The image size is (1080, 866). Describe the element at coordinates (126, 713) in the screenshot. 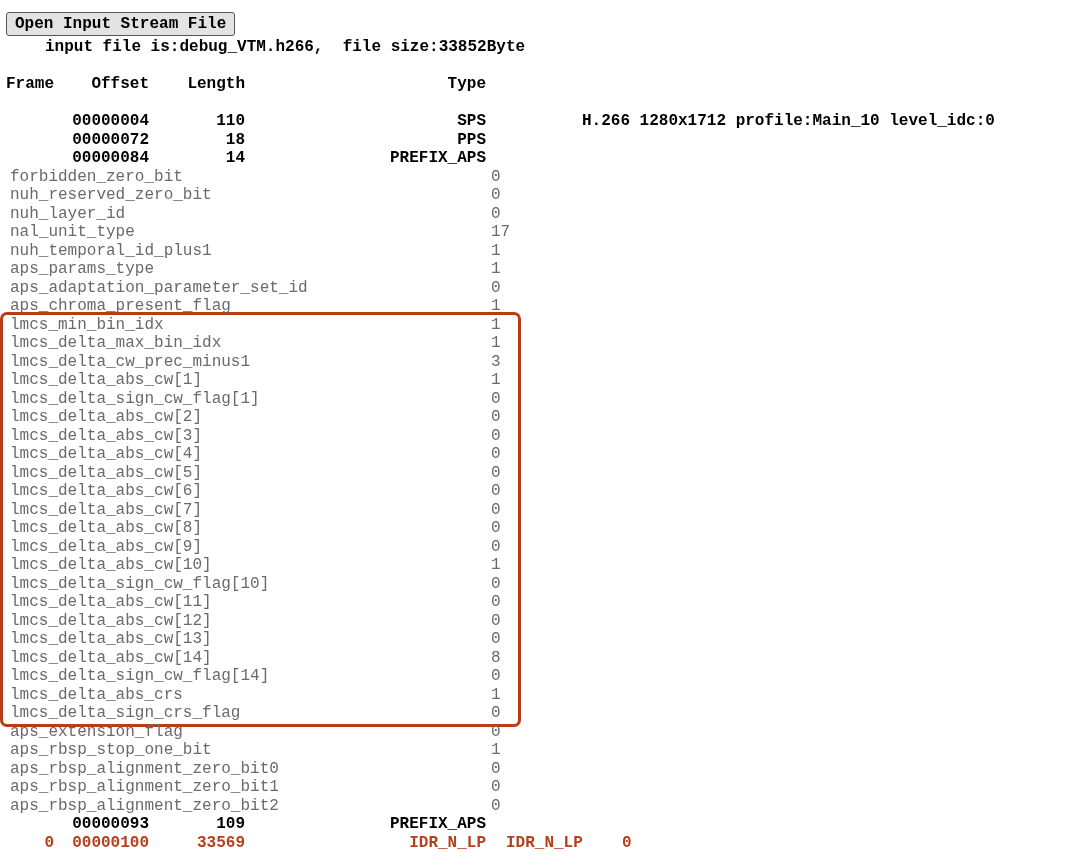

I see `syntax-element-name: lmcs_delta_sign_crs_flag` at that location.